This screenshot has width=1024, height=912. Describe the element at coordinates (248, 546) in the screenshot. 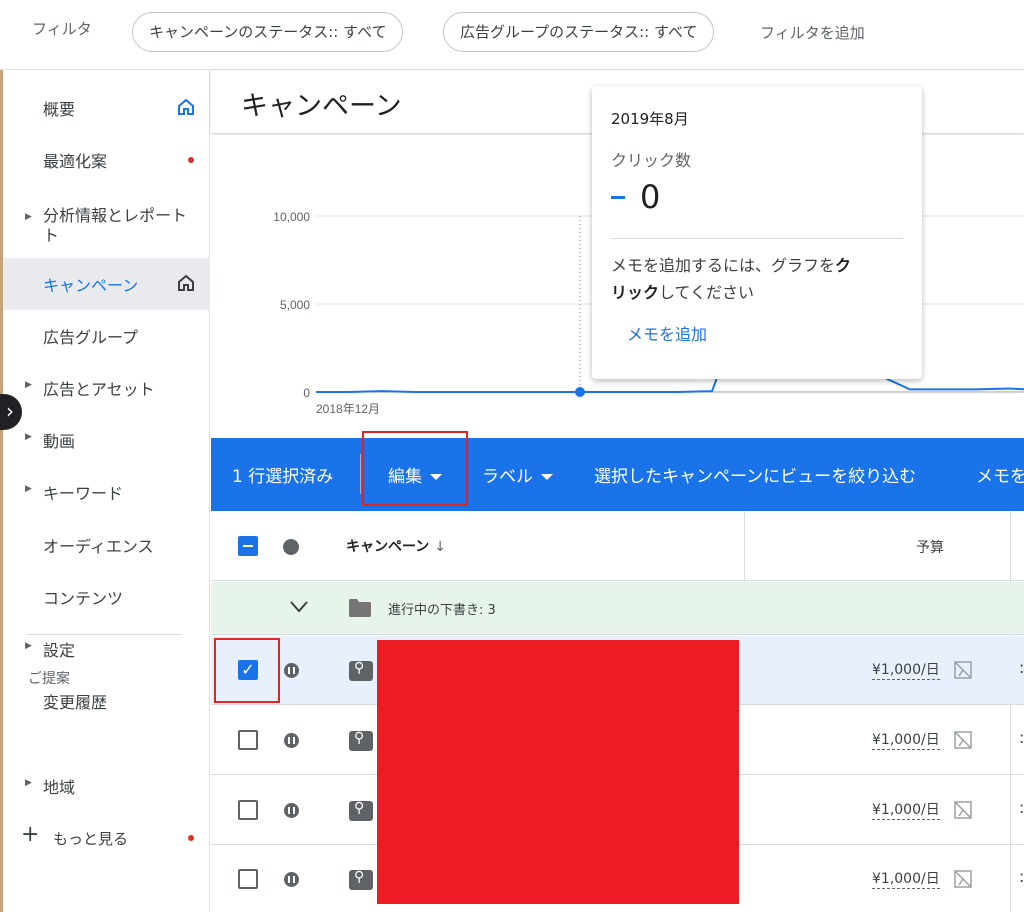

I see `select-all-checkbox` at that location.